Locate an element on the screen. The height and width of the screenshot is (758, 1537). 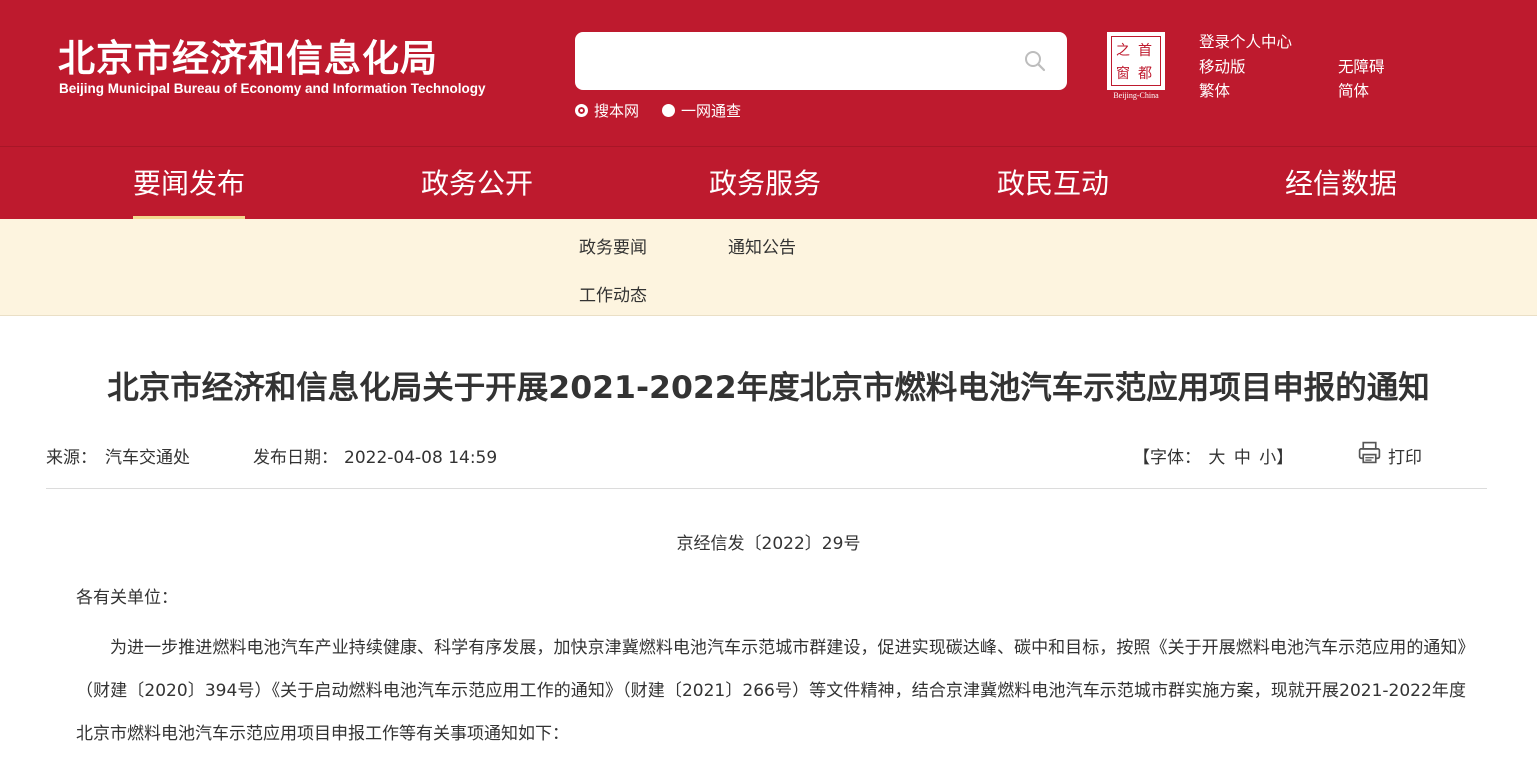
print-icon is located at coordinates (1372, 455).